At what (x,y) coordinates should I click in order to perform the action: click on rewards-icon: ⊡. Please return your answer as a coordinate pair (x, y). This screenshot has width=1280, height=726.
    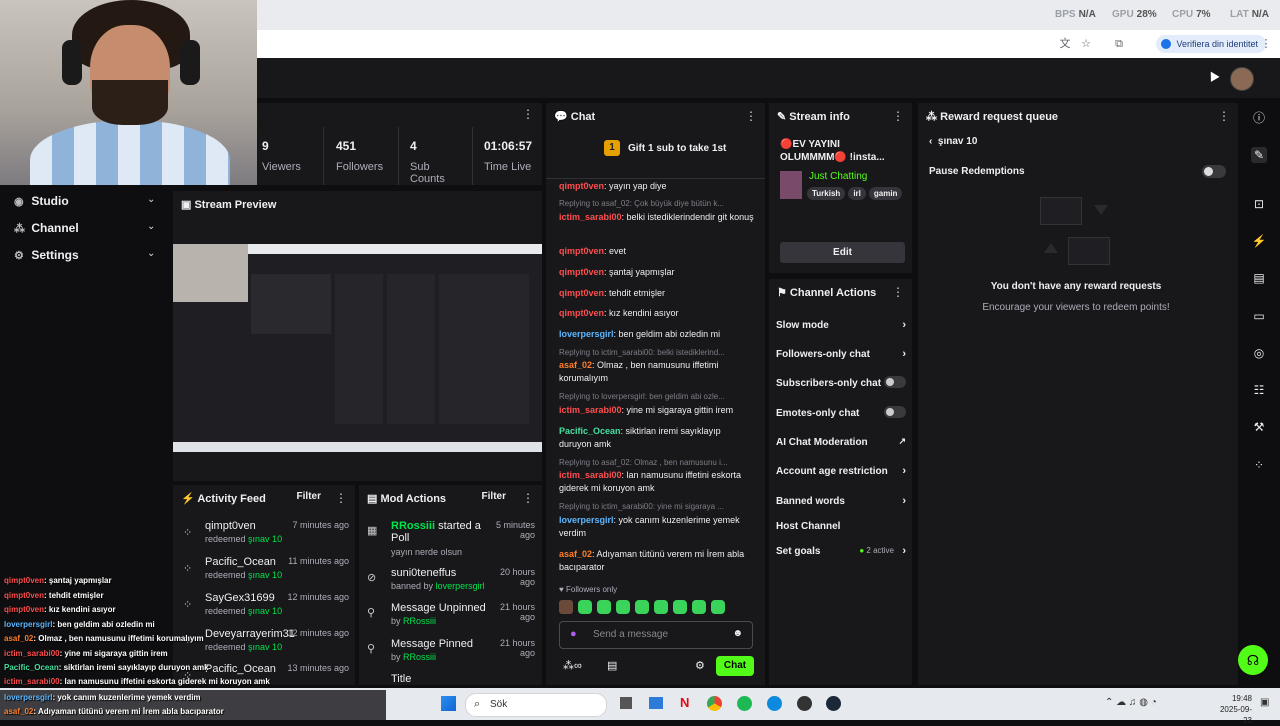
    Looking at the image, I should click on (1259, 204).